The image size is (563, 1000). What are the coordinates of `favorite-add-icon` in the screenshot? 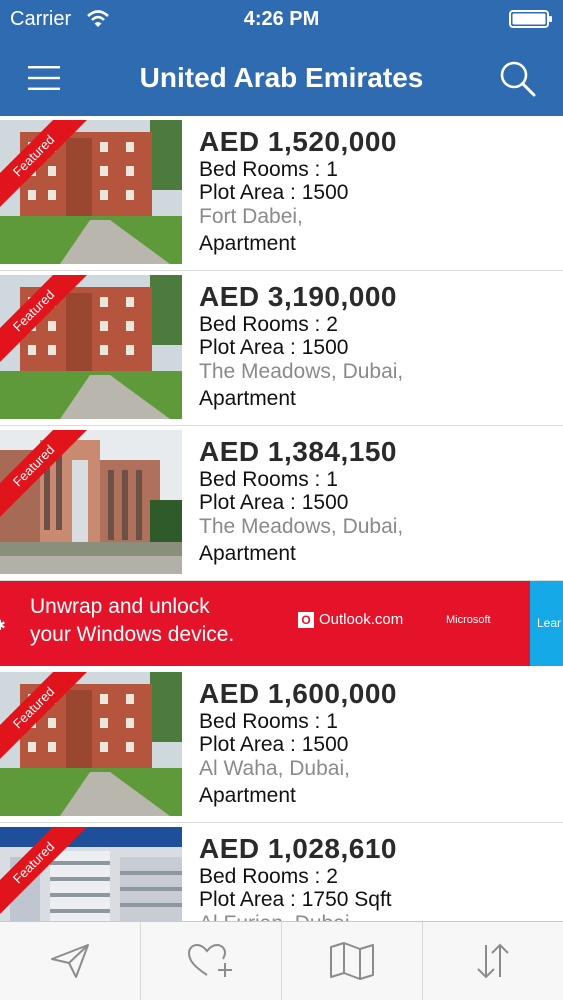 It's located at (209, 960).